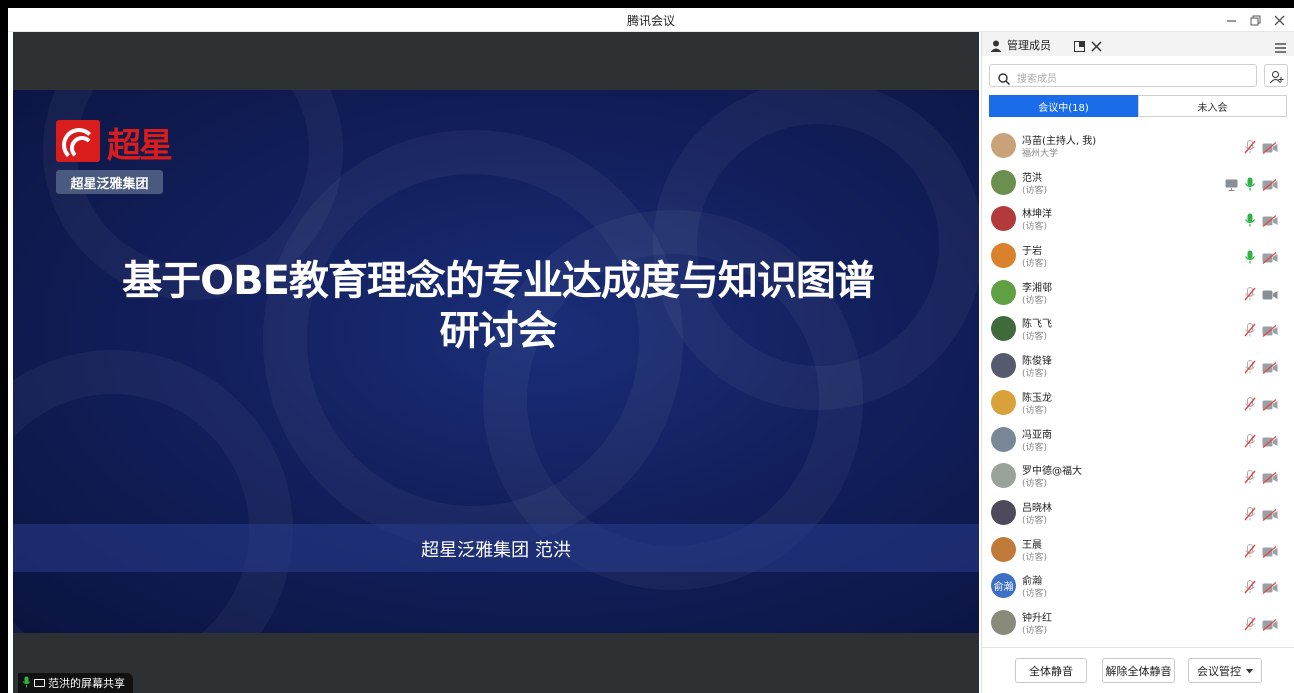 Image resolution: width=1294 pixels, height=693 pixels. What do you see at coordinates (1138, 145) in the screenshot?
I see `member-row: 冯苗(主持人, 我) 福州大学` at bounding box center [1138, 145].